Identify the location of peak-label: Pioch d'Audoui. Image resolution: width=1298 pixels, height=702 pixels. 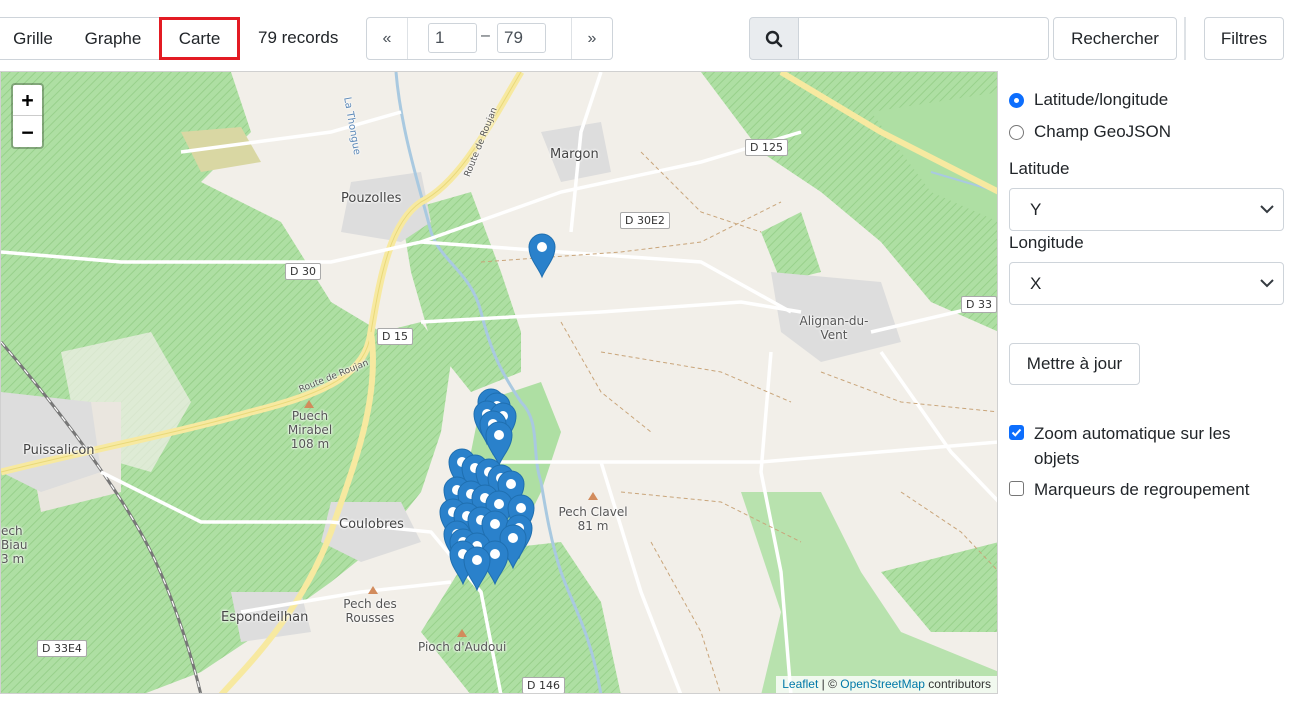
(462, 647).